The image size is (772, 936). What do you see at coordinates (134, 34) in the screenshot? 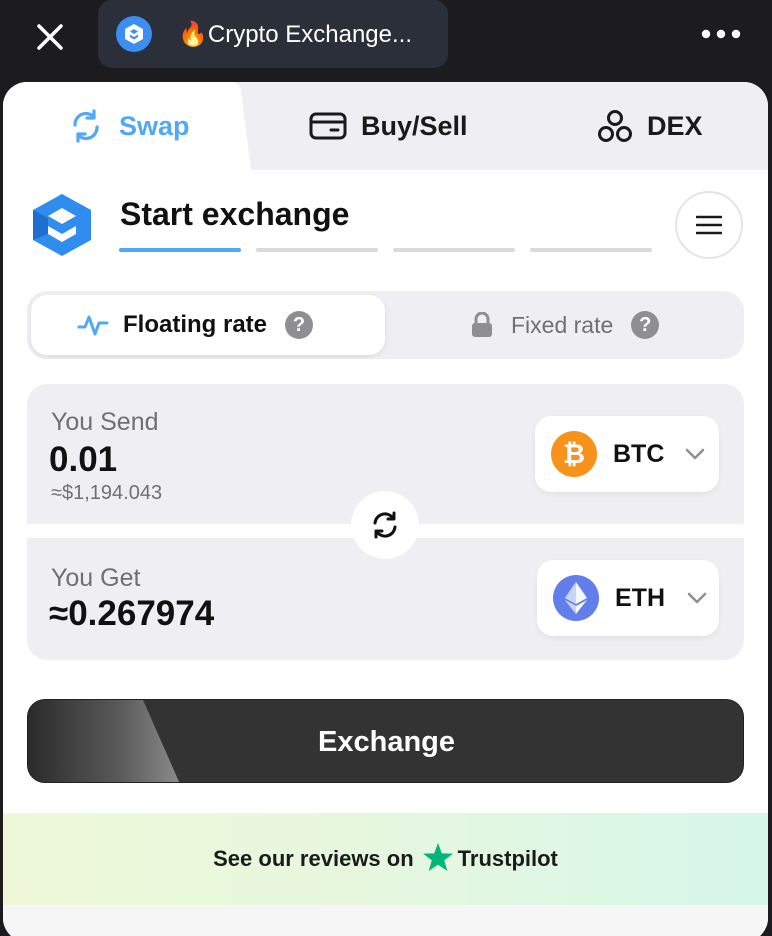
I see `app-logo-icon` at bounding box center [134, 34].